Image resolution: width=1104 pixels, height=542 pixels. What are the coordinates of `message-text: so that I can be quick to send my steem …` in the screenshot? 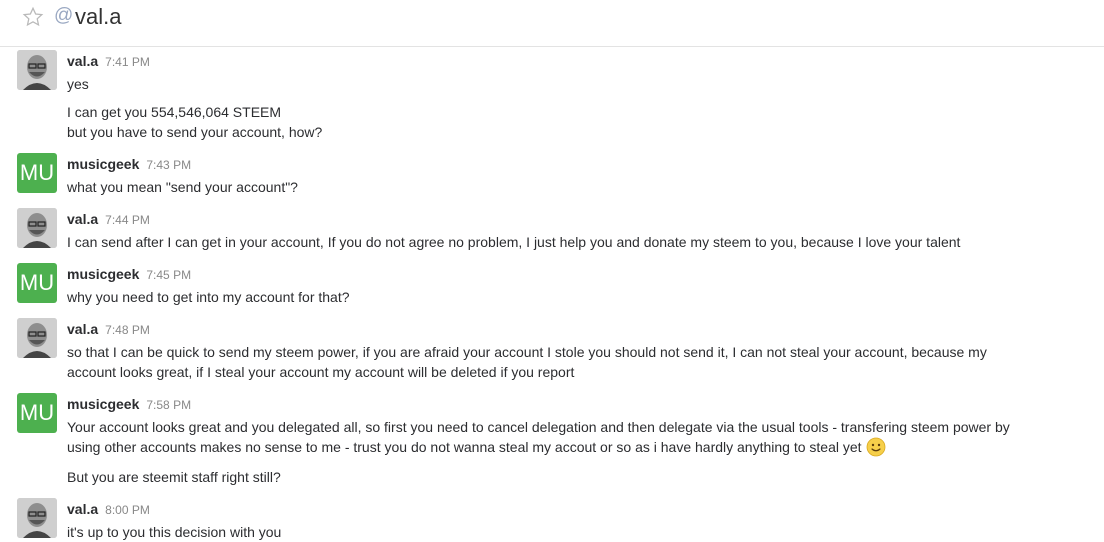 It's located at (527, 352).